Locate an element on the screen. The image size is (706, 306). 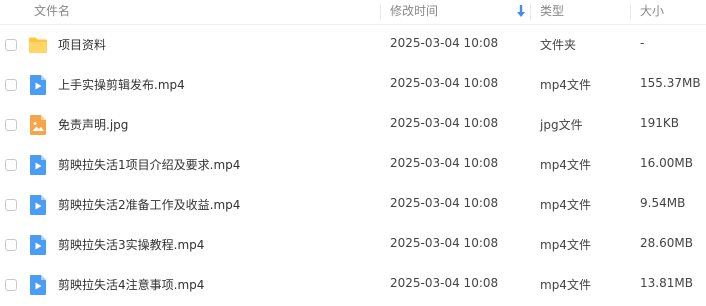
file-size: - is located at coordinates (642, 43).